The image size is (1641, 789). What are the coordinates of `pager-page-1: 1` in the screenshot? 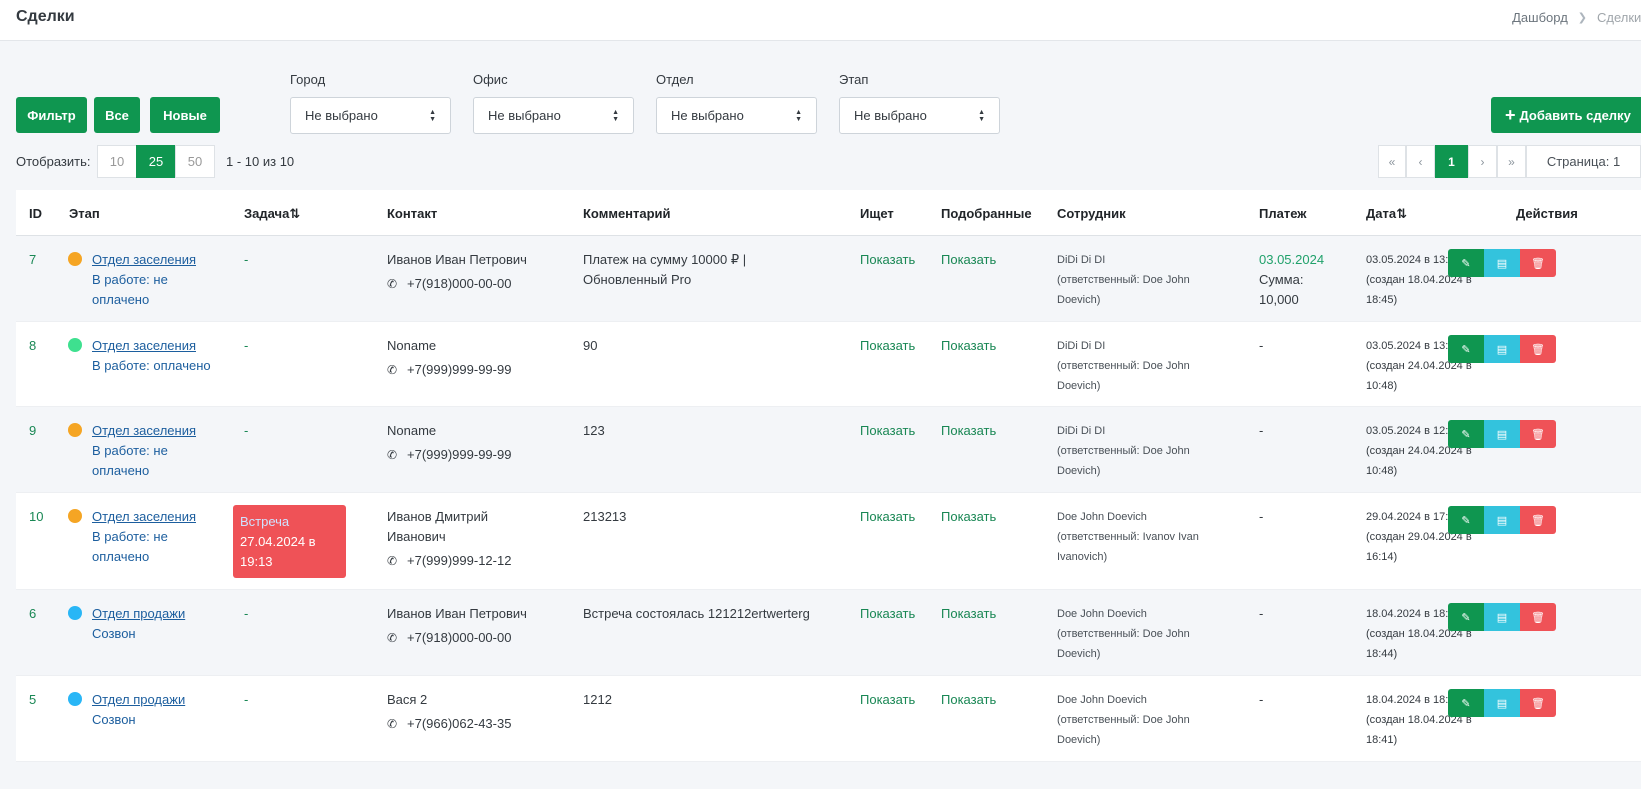 It's located at (1451, 161).